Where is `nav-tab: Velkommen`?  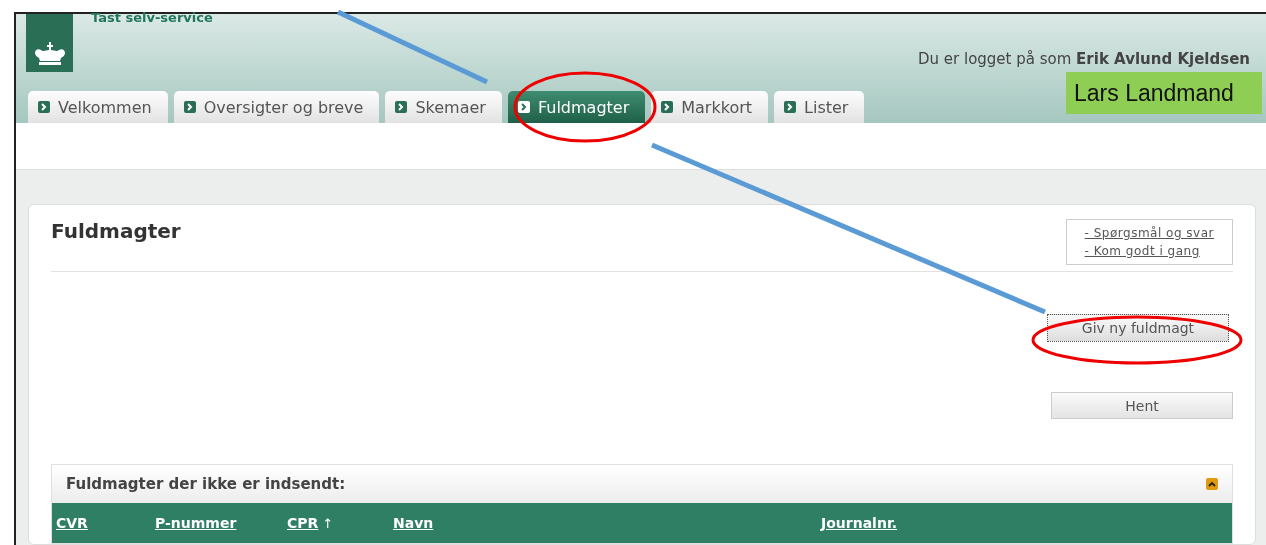
nav-tab: Velkommen is located at coordinates (98, 107).